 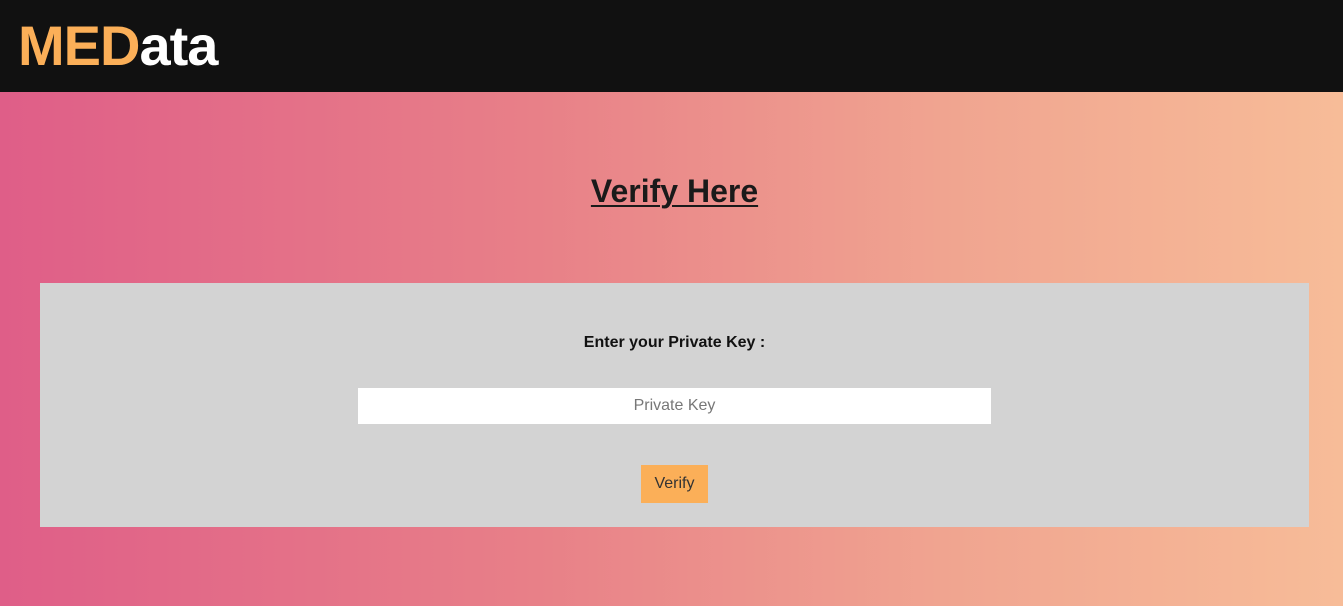 I want to click on logo-accent-text: MED, so click(x=79, y=45).